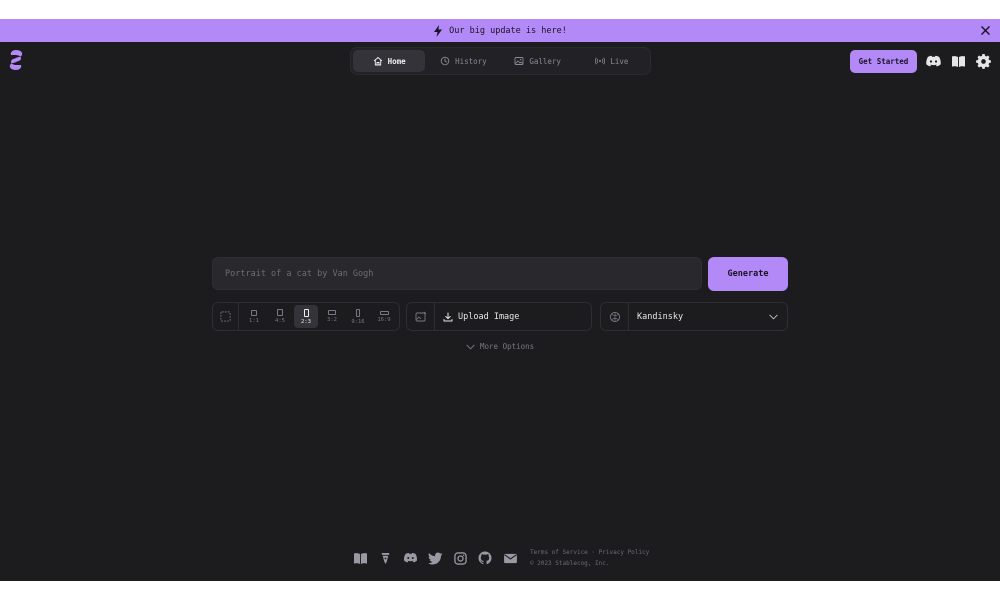  I want to click on ratio-option-16-9: 16:9, so click(384, 316).